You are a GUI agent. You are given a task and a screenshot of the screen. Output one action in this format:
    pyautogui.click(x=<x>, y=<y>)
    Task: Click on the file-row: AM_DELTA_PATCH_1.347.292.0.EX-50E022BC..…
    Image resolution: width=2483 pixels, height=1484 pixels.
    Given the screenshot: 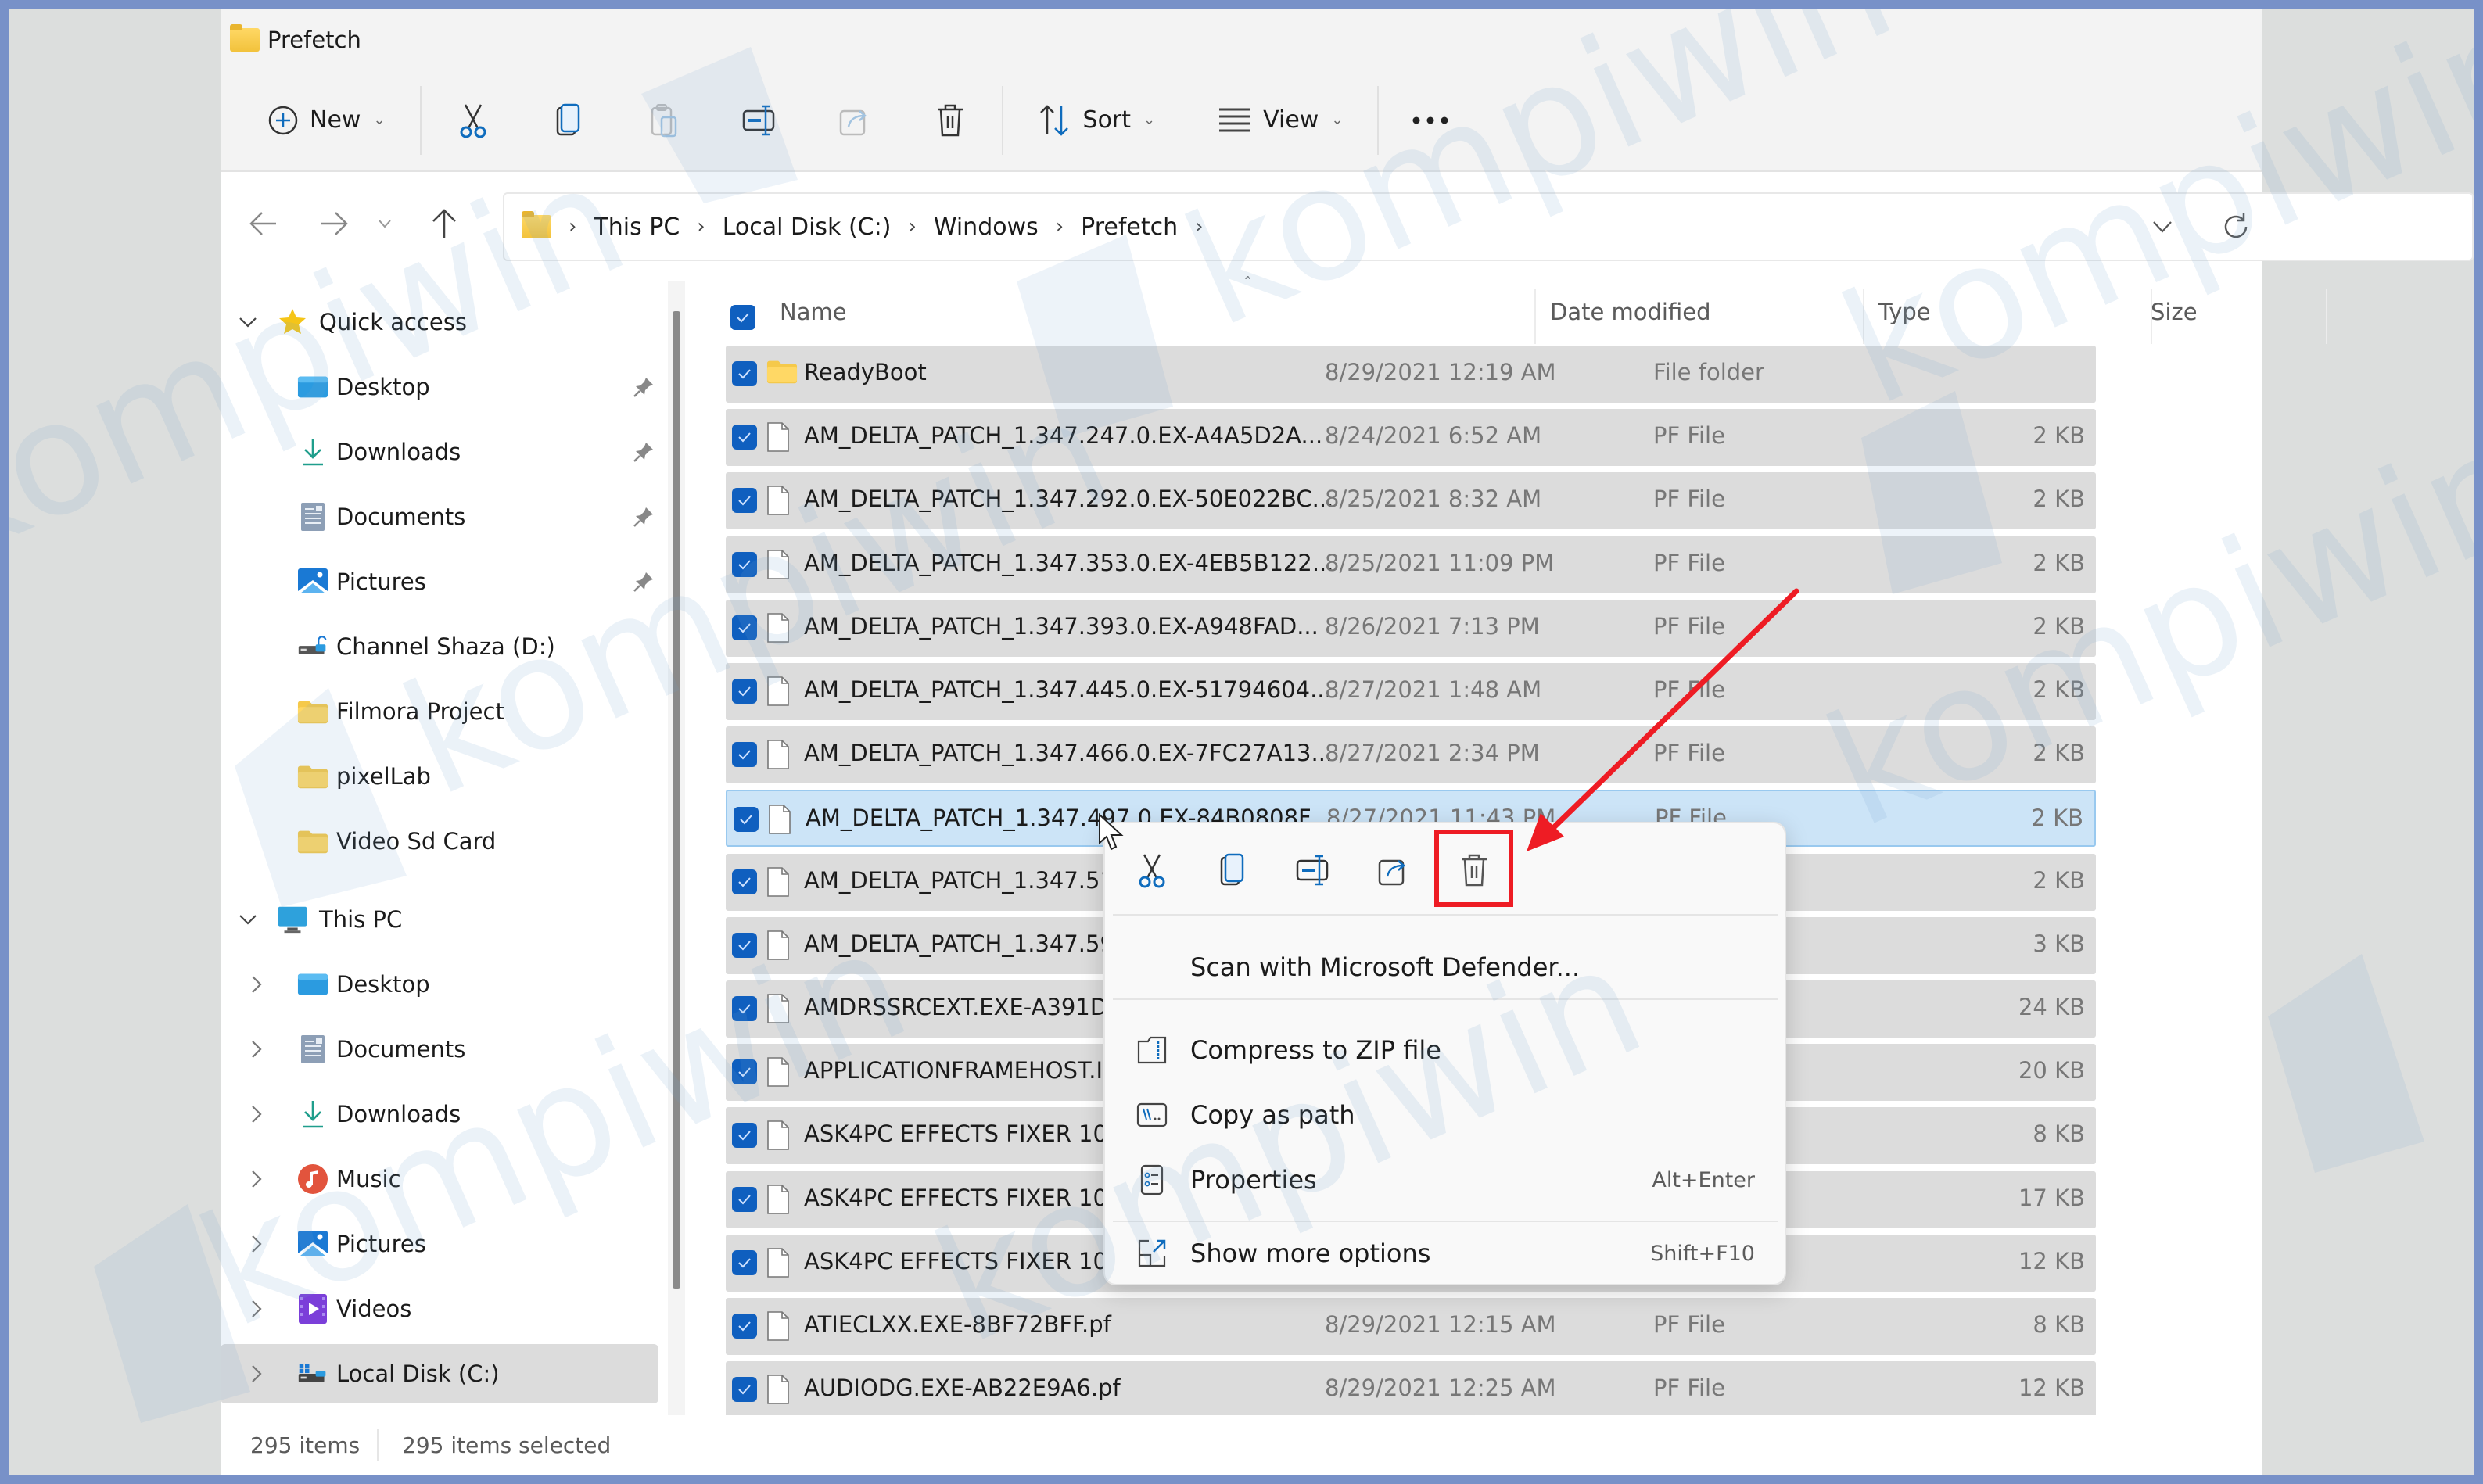 What is the action you would take?
    pyautogui.click(x=1411, y=501)
    